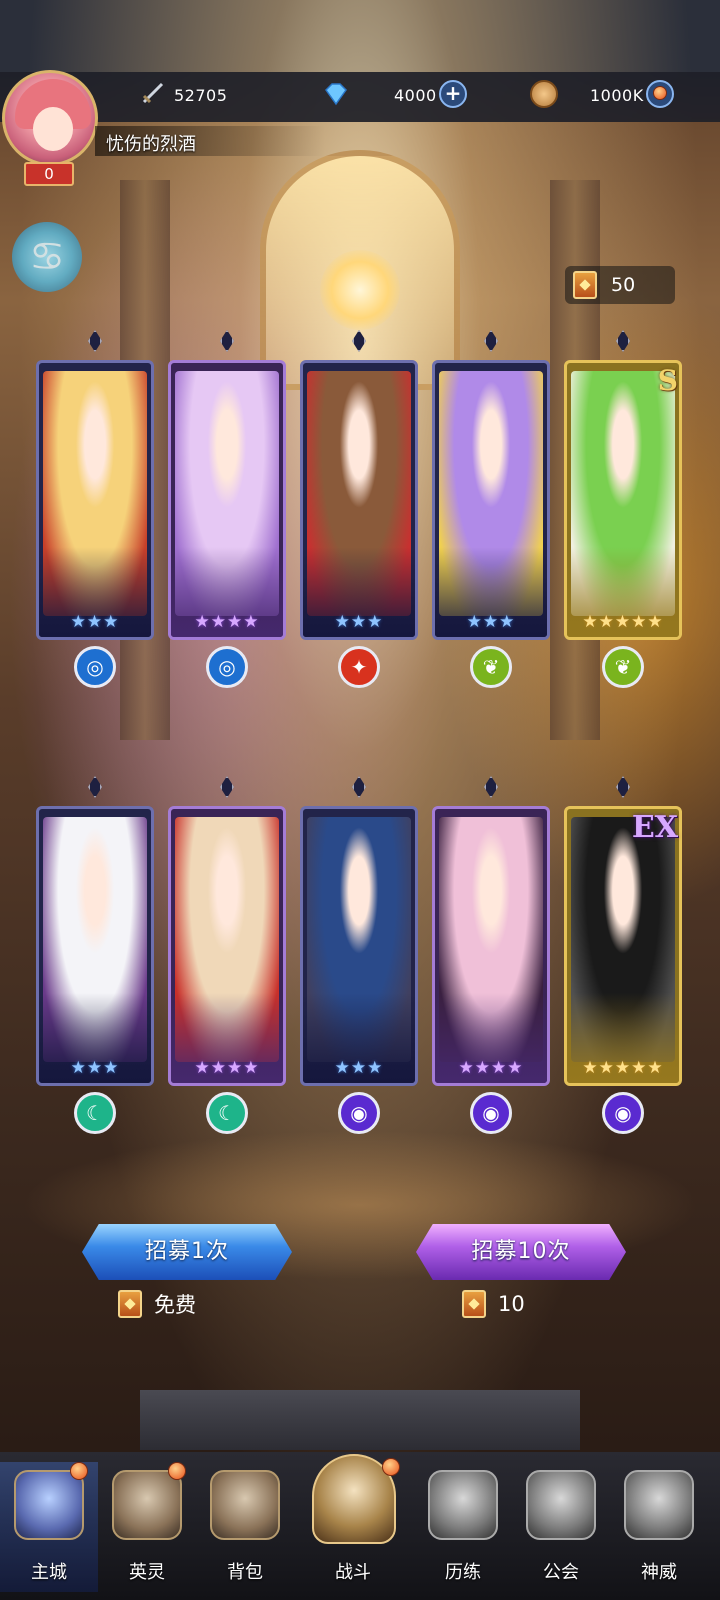 Image resolution: width=720 pixels, height=1600 pixels. What do you see at coordinates (521, 1252) in the screenshot?
I see `recruit-ten-button: 招募10次` at bounding box center [521, 1252].